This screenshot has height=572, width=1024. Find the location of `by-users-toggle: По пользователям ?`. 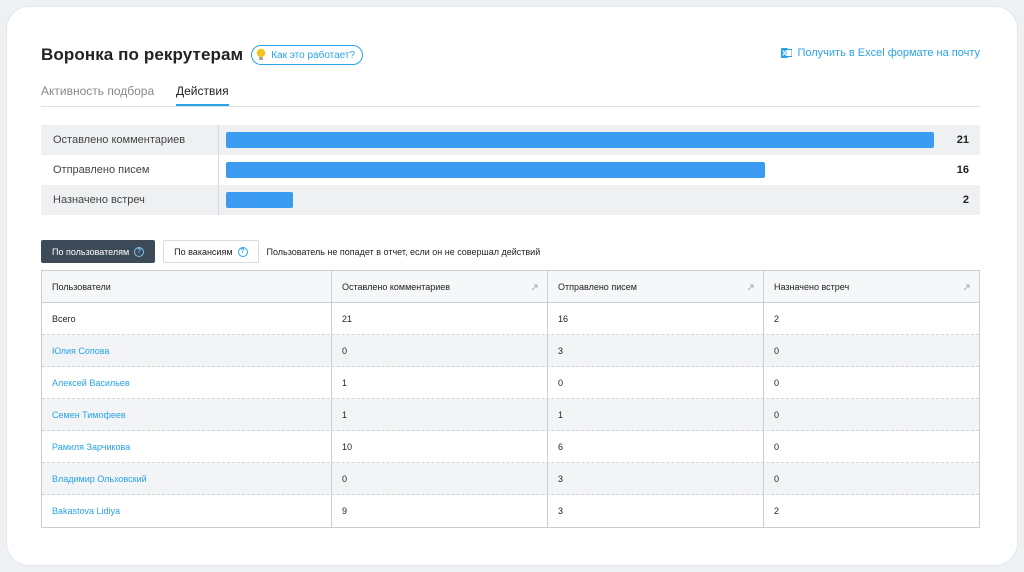

by-users-toggle: По пользователям ? is located at coordinates (98, 251).